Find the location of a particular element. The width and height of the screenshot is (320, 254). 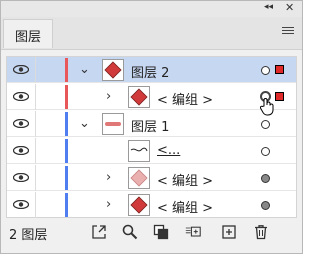

layer-row: ⌄ 图层 2 is located at coordinates (151, 70).